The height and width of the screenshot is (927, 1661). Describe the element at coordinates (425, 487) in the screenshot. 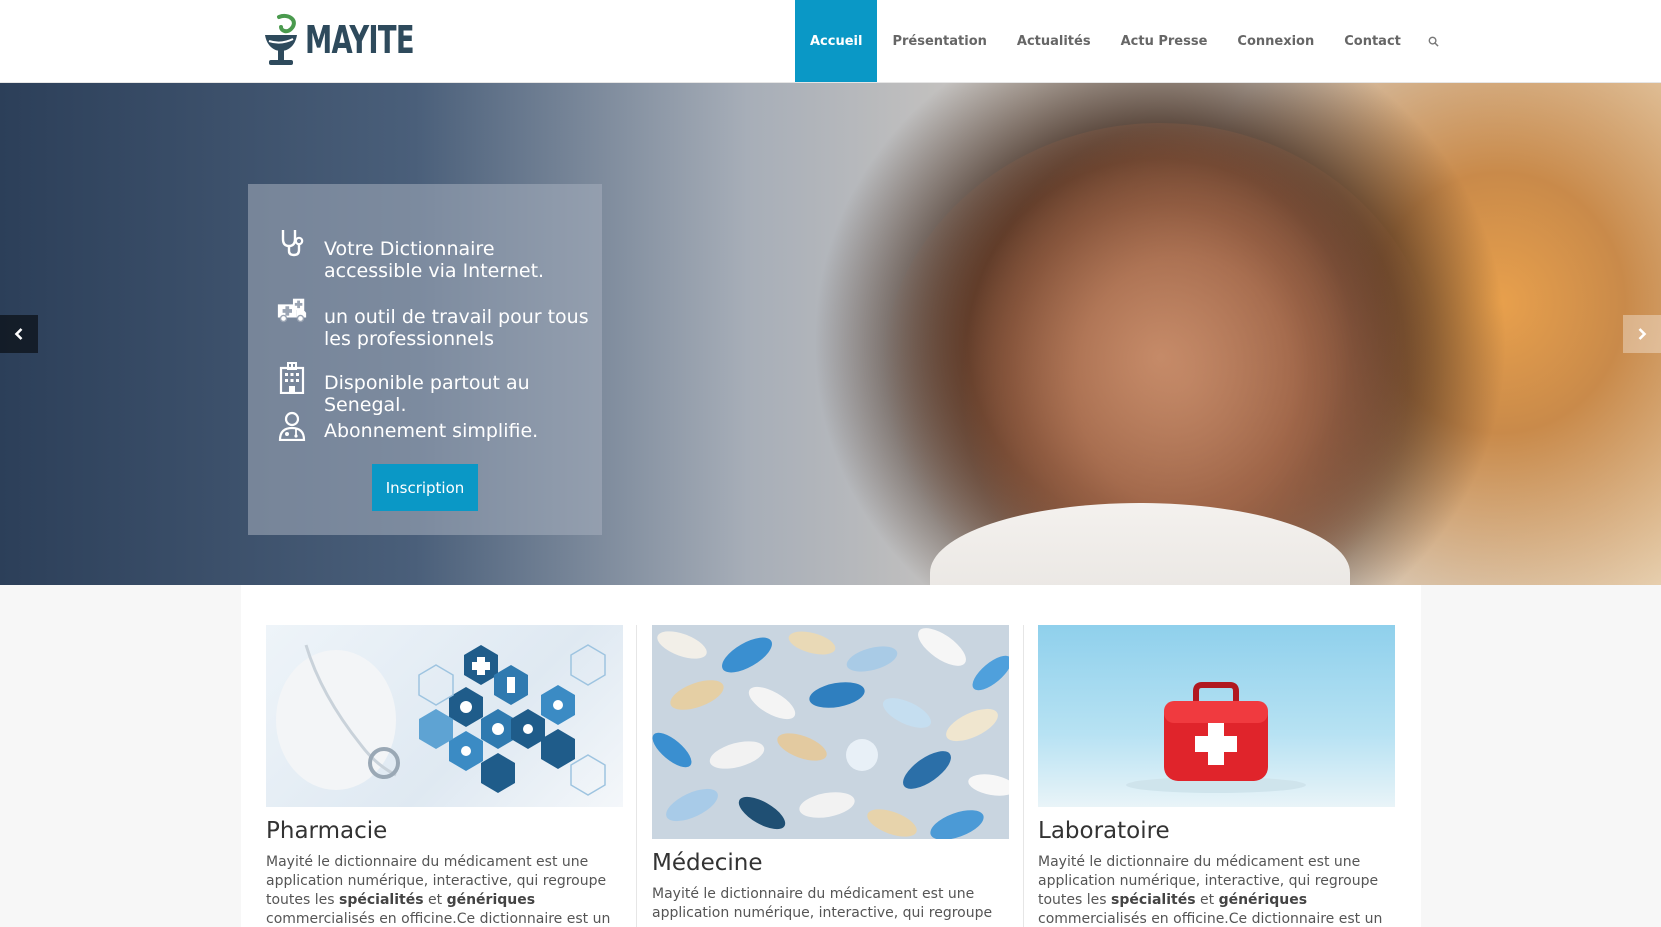

I see `inscription-button: Inscription` at that location.